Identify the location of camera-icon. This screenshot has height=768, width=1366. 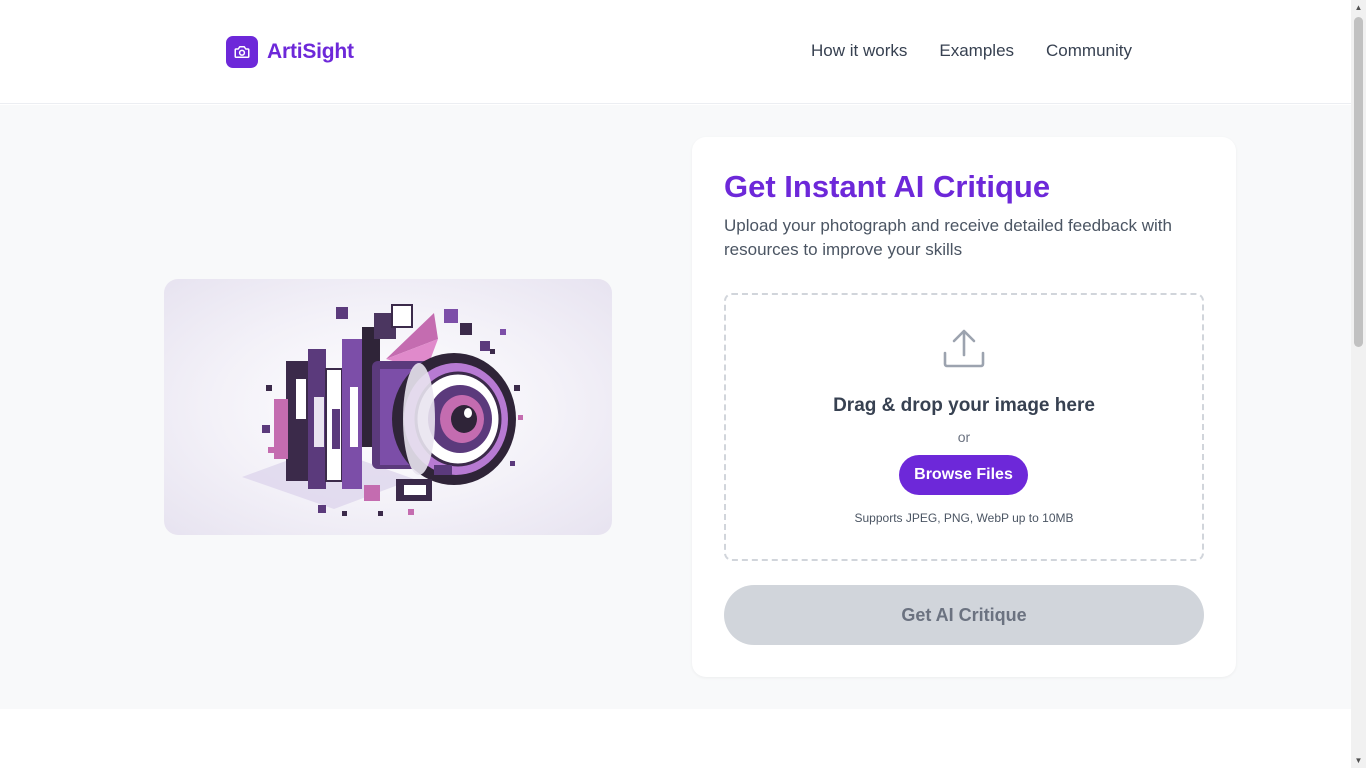
(242, 52).